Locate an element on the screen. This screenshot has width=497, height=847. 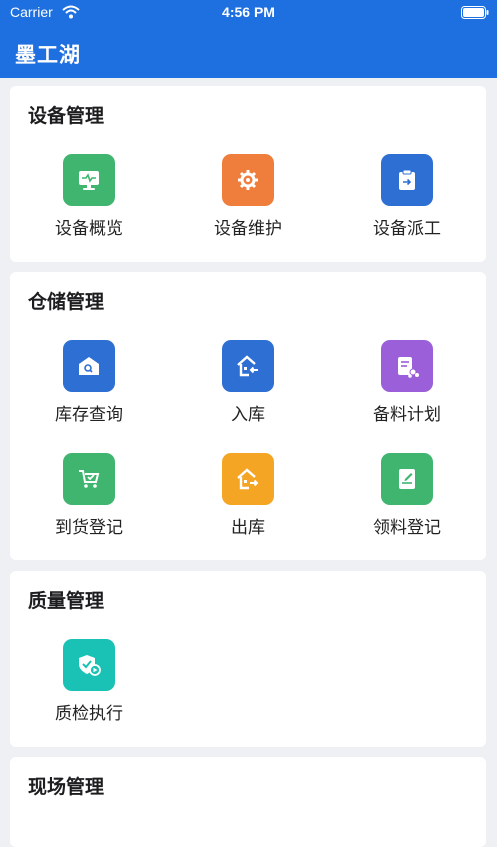
navigation-bar: 墨工湖 is located at coordinates (248, 52).